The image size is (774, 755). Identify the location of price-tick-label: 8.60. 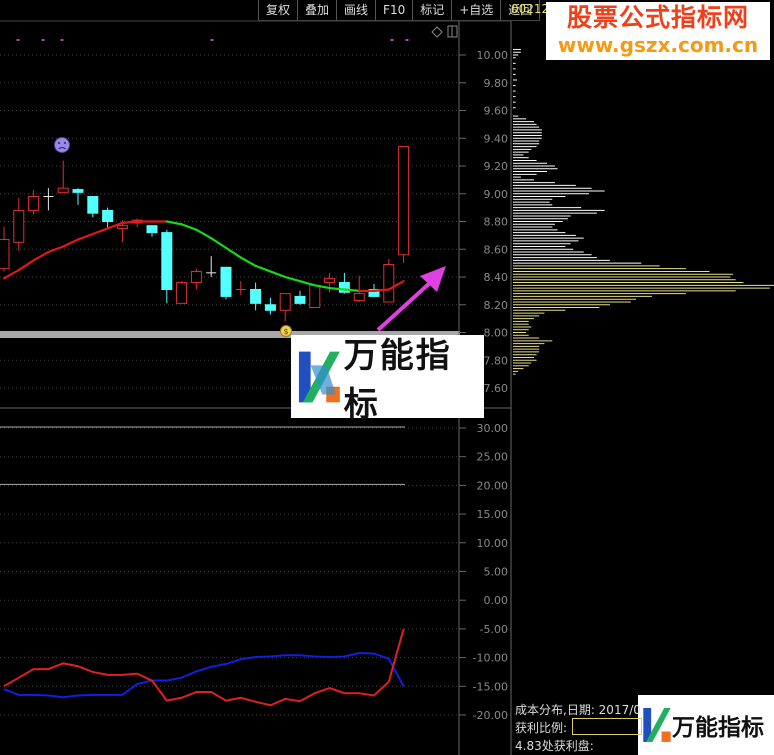
(496, 249).